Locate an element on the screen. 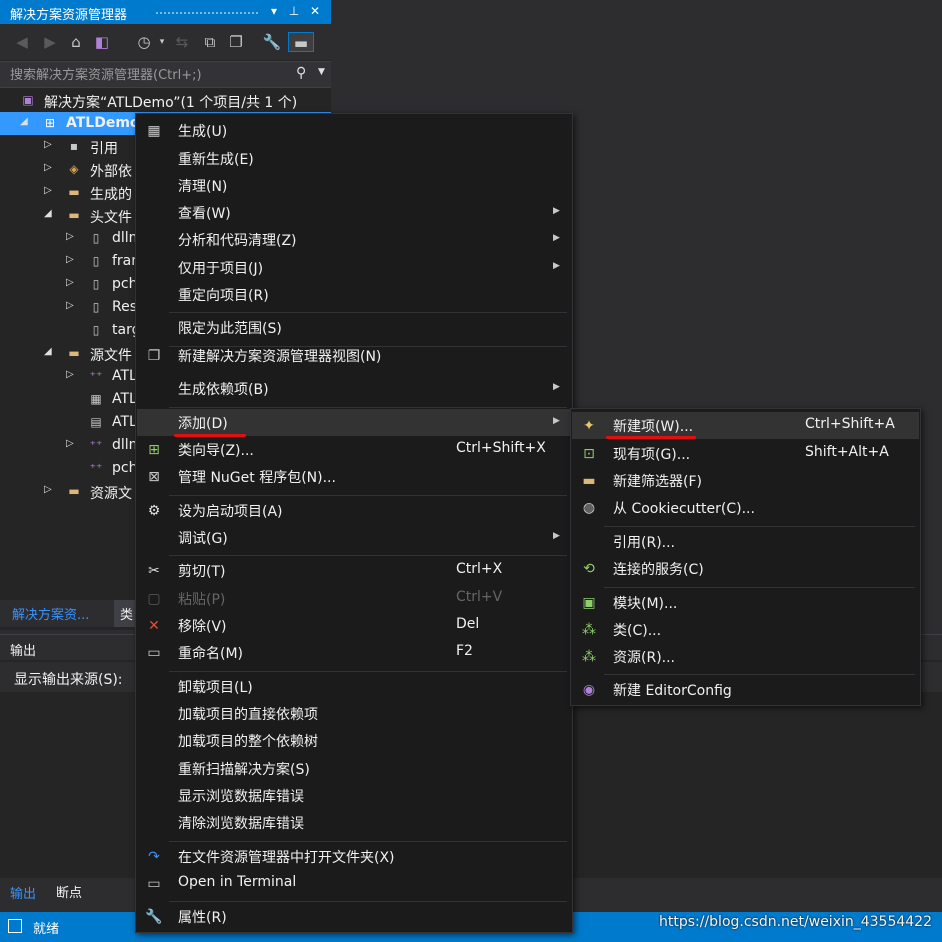  tree-item: ▣ 解决方案“ATLDemo”(1 个项目/共 1 个) is located at coordinates (165, 100).